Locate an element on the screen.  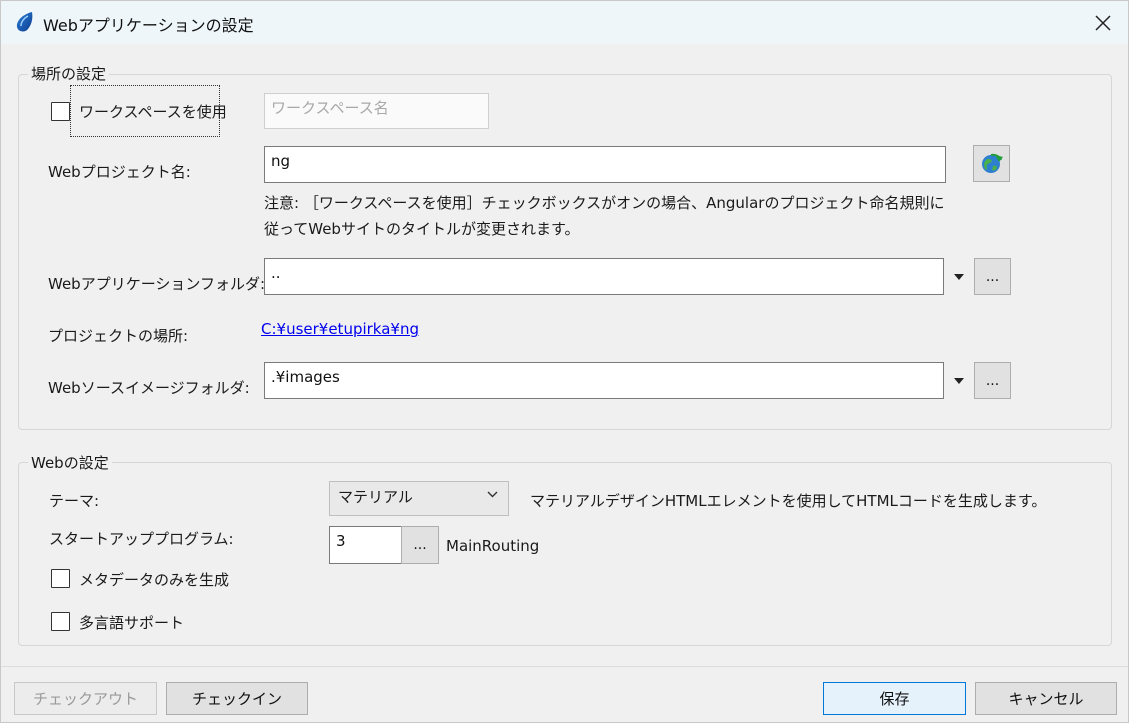
startup-program-label: スタートアッププログラム: is located at coordinates (141, 539).